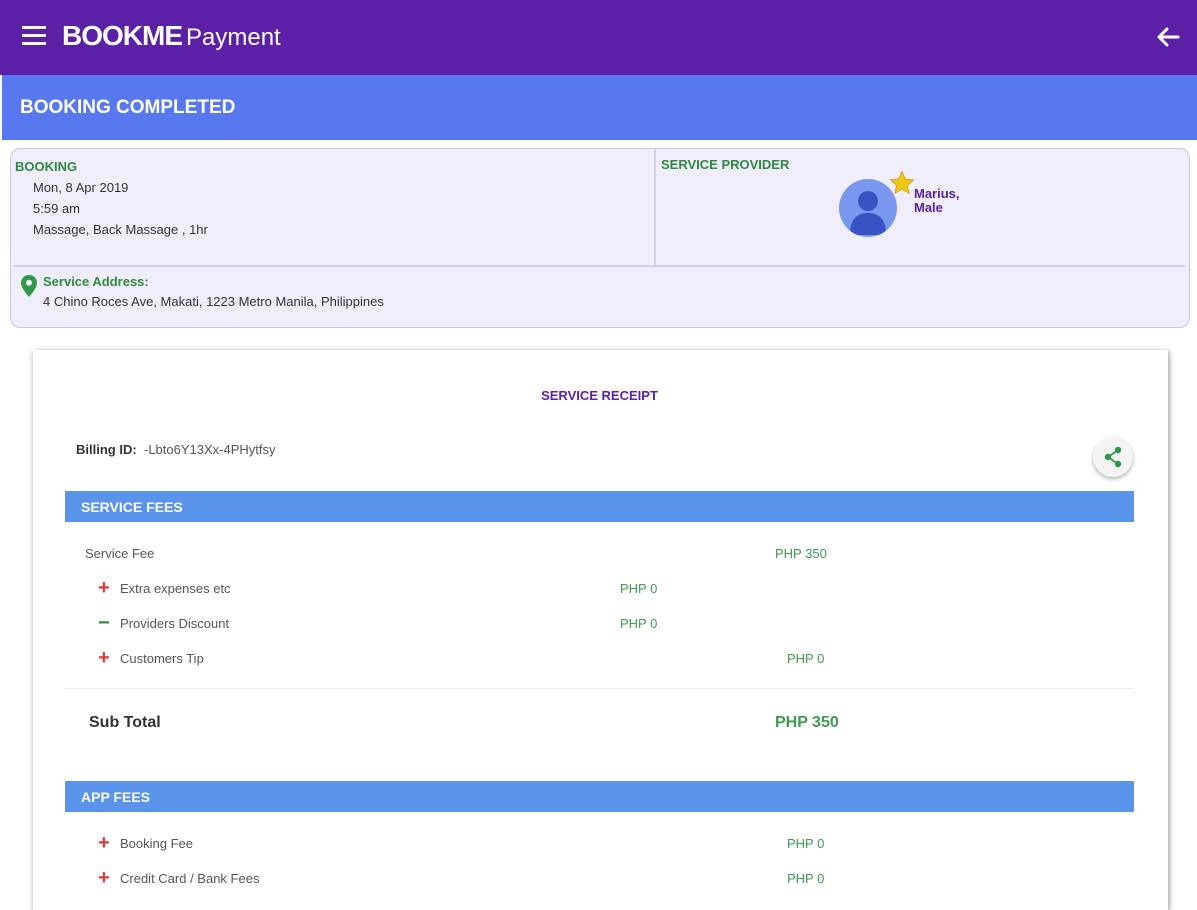 This screenshot has height=910, width=1197. Describe the element at coordinates (34, 37) in the screenshot. I see `hamburger-menu-icon` at that location.